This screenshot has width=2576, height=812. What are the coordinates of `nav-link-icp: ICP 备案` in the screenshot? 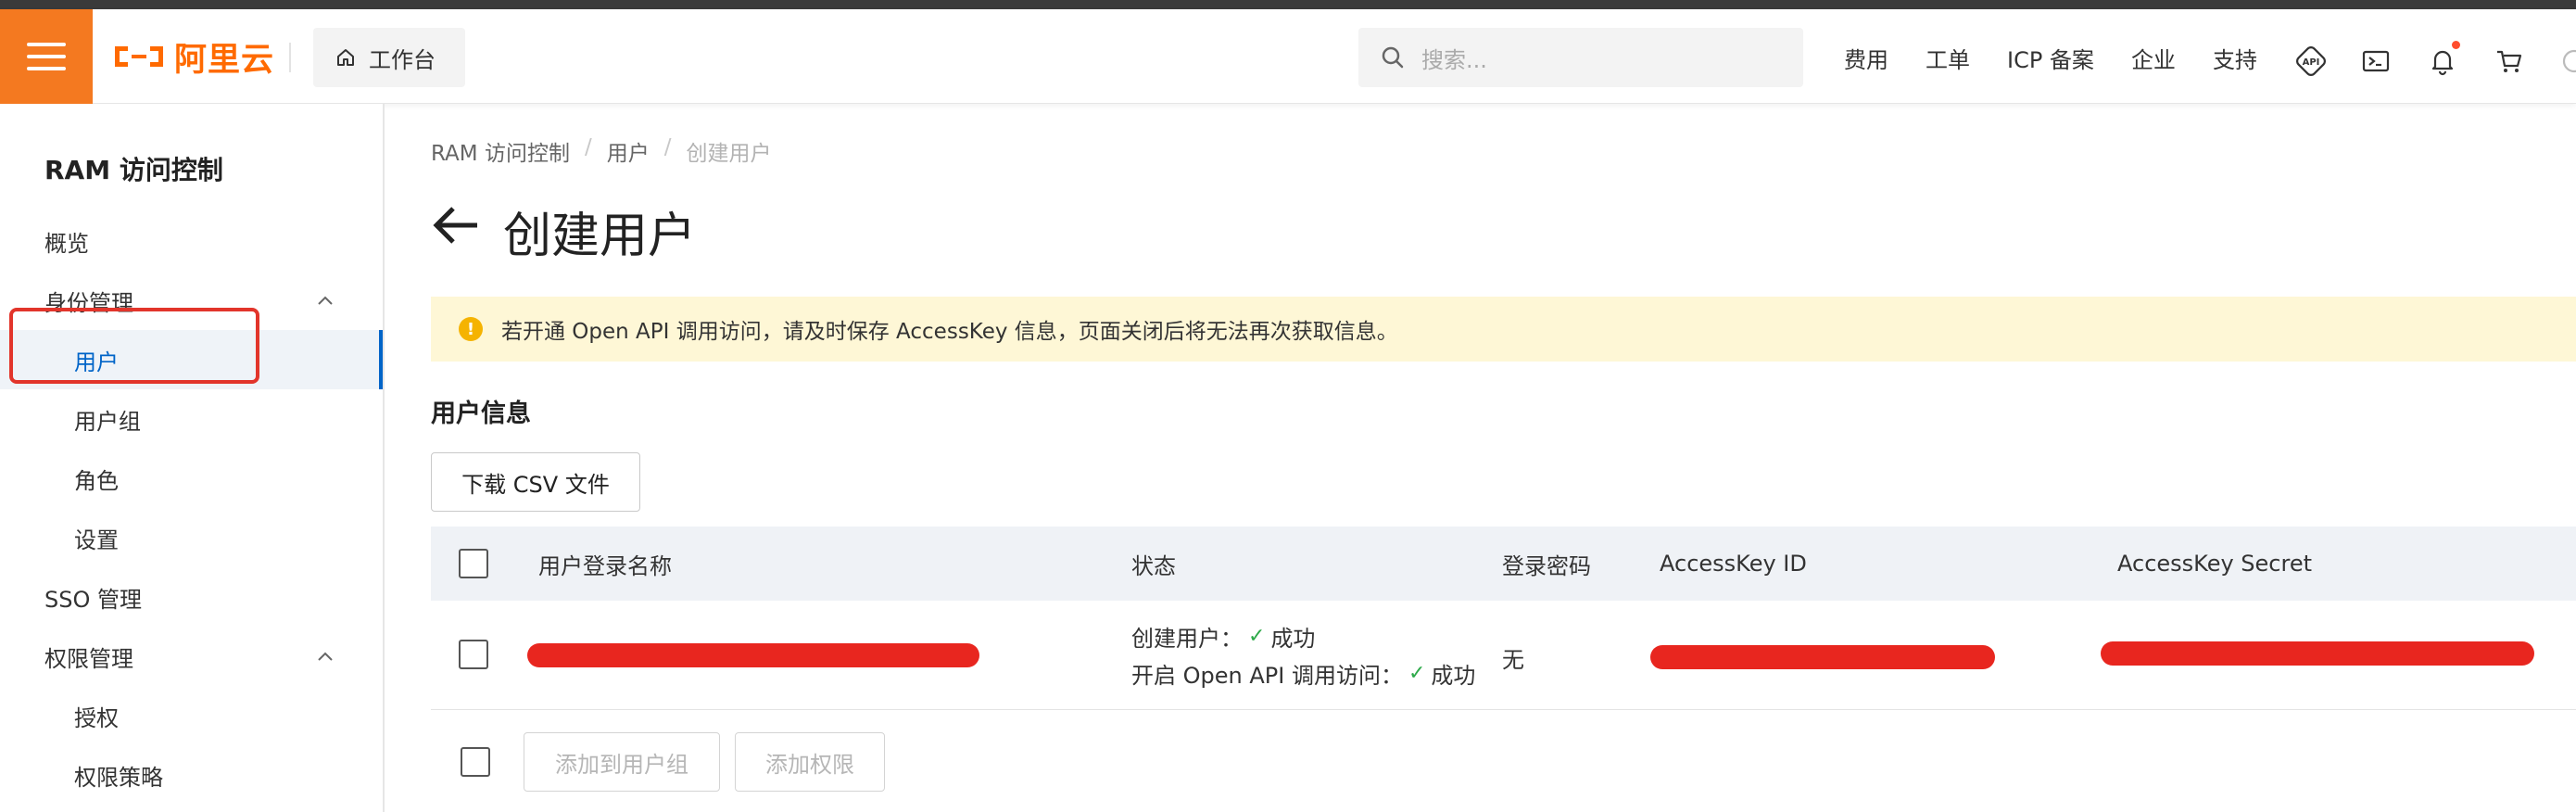 It's located at (2051, 58).